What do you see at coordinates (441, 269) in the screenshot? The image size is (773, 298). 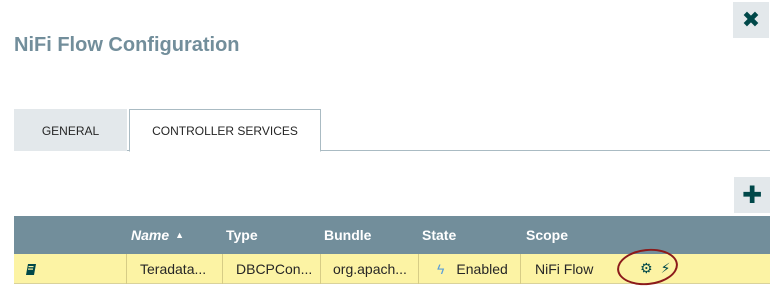 I see `enabled-bolt-icon: ϟ` at bounding box center [441, 269].